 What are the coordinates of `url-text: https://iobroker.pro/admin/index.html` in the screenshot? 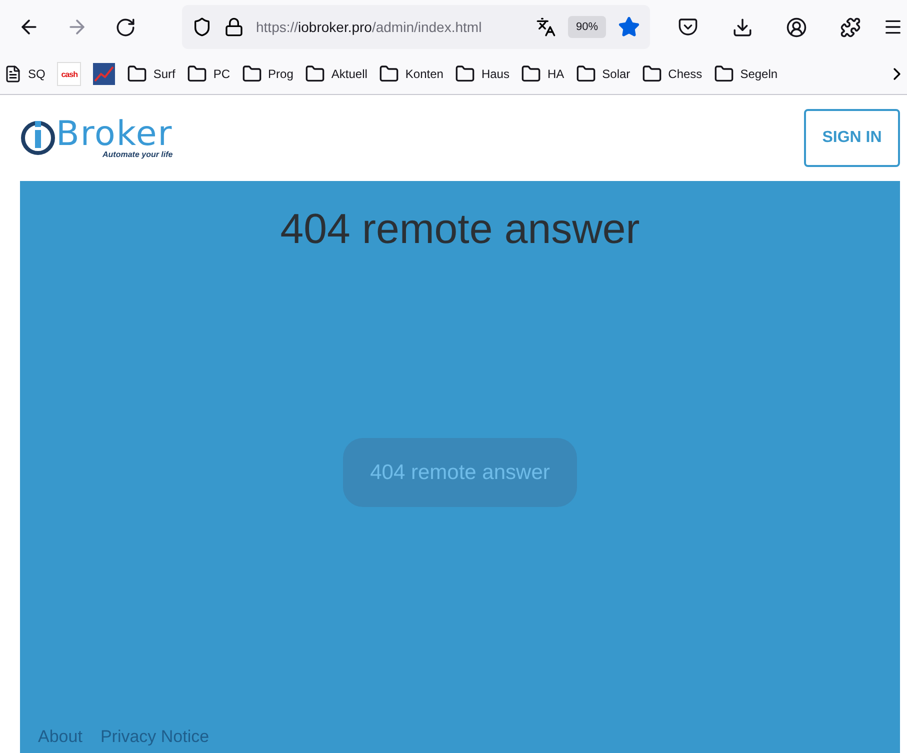 It's located at (369, 27).